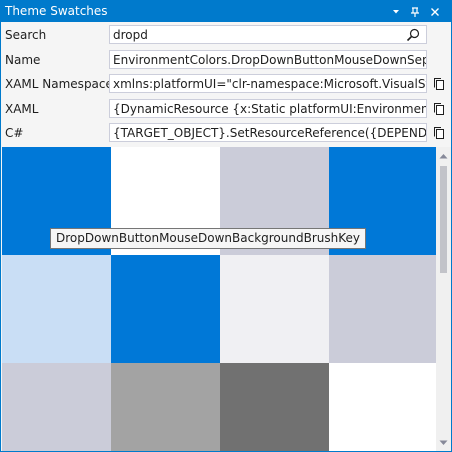 Image resolution: width=452 pixels, height=452 pixels. Describe the element at coordinates (23, 60) in the screenshot. I see `name-label: Name` at that location.